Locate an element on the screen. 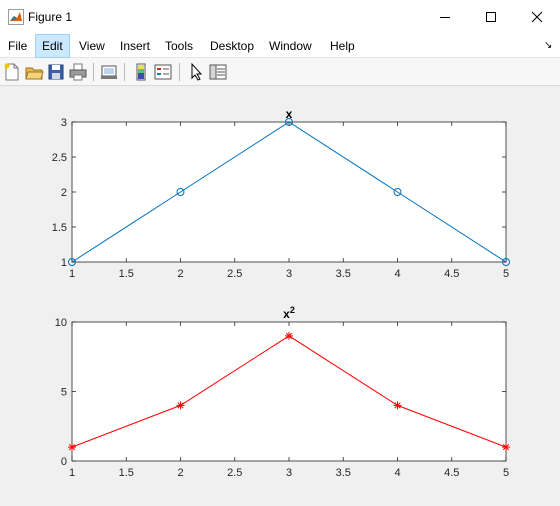 The height and width of the screenshot is (506, 560). menu-view: View is located at coordinates (92, 46).